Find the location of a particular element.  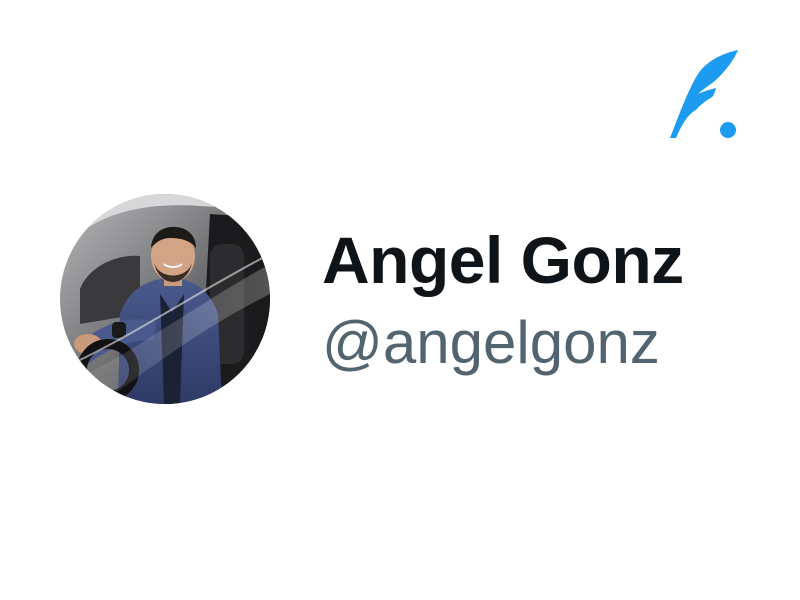

avatar is located at coordinates (165, 299).